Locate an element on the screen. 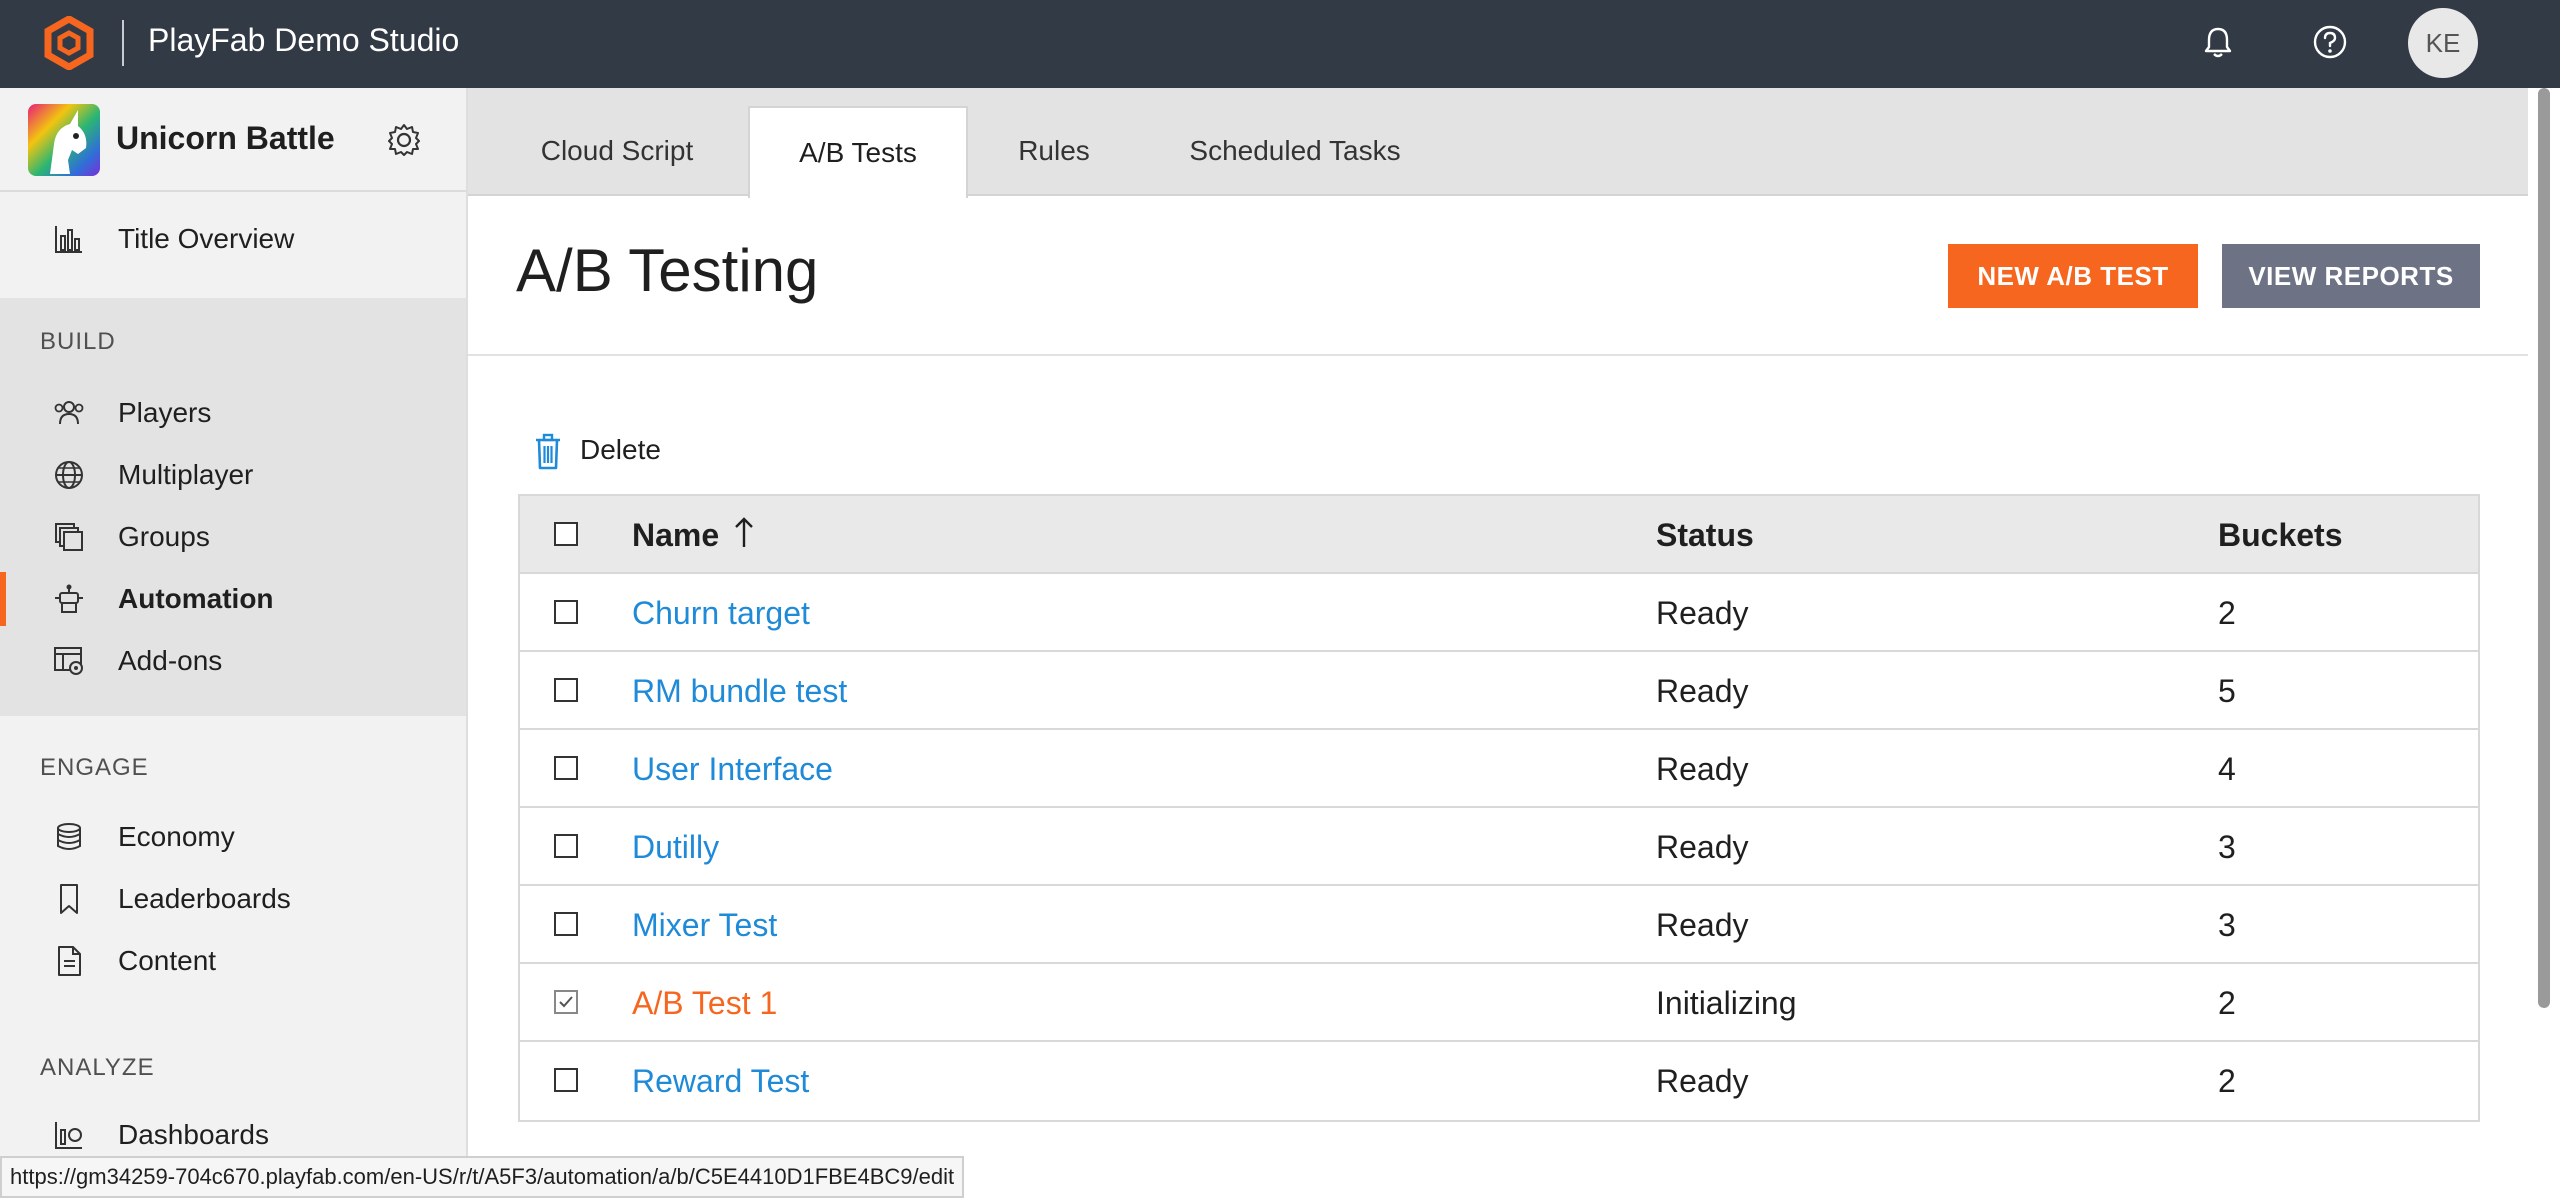 The width and height of the screenshot is (2560, 1198). notifications-bell-icon is located at coordinates (2218, 42).